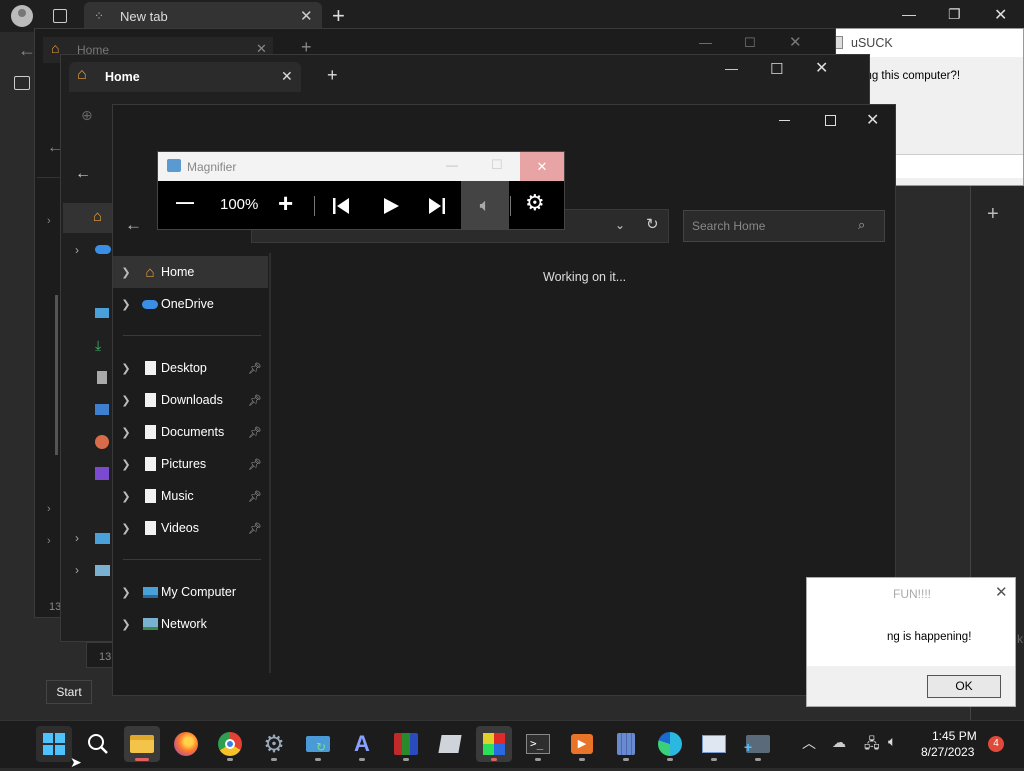 The width and height of the screenshot is (1024, 771). I want to click on settings-gear-icon: ⚙, so click(535, 203).